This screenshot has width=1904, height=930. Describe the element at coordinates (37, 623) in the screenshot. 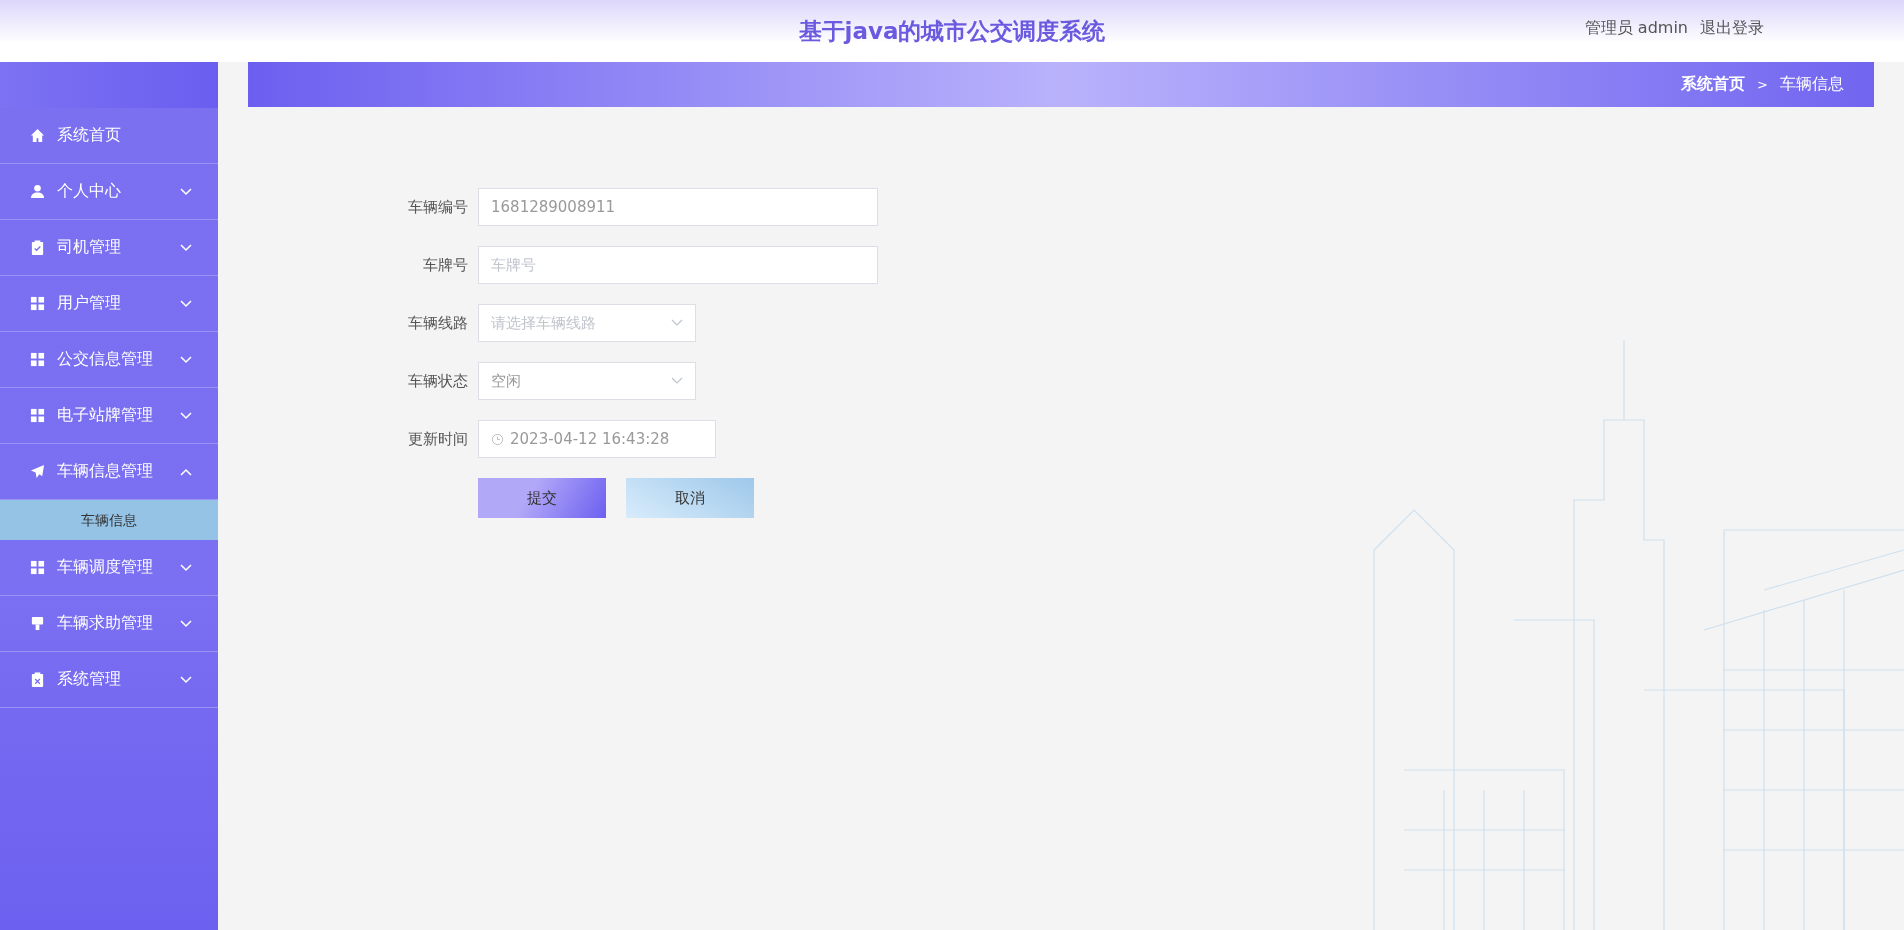

I see `brush-icon` at that location.